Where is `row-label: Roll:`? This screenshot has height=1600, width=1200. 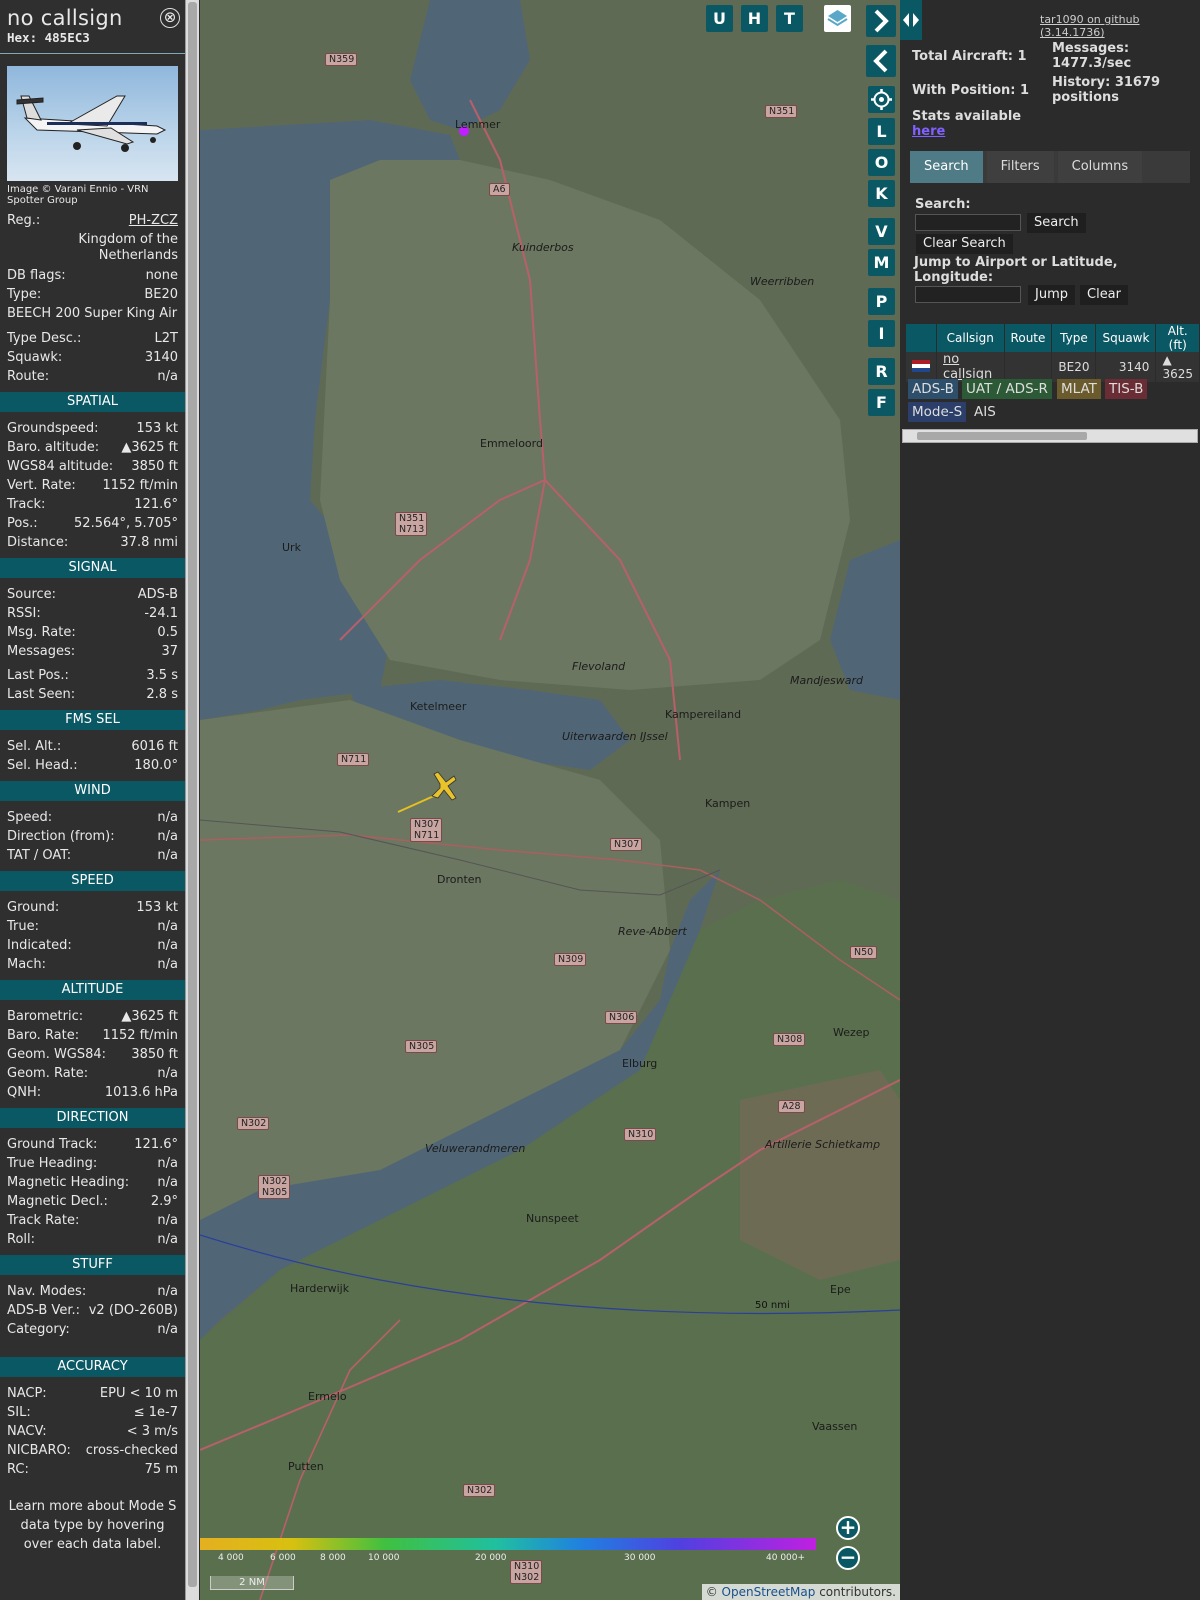
row-label: Roll: is located at coordinates (21, 1239).